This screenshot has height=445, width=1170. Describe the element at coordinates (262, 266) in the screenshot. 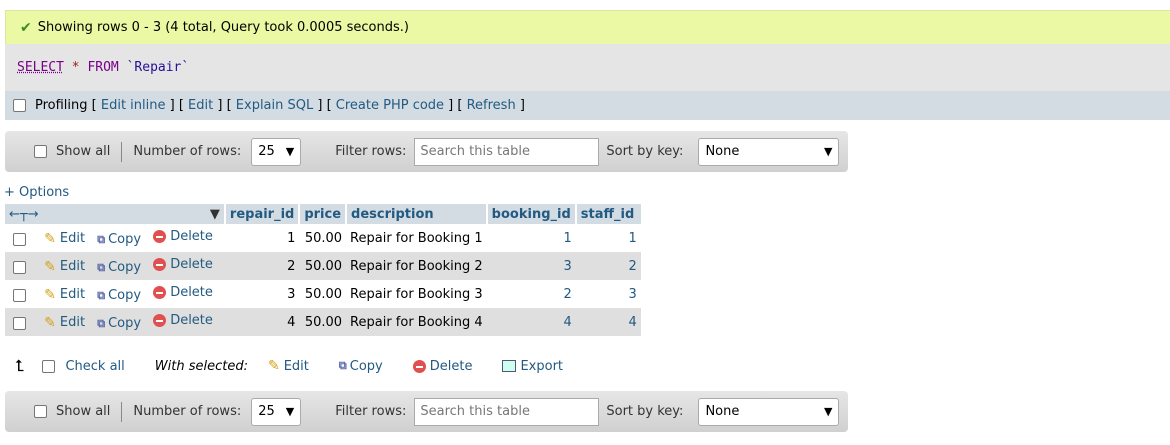

I see `cell-repair-id: 2` at that location.